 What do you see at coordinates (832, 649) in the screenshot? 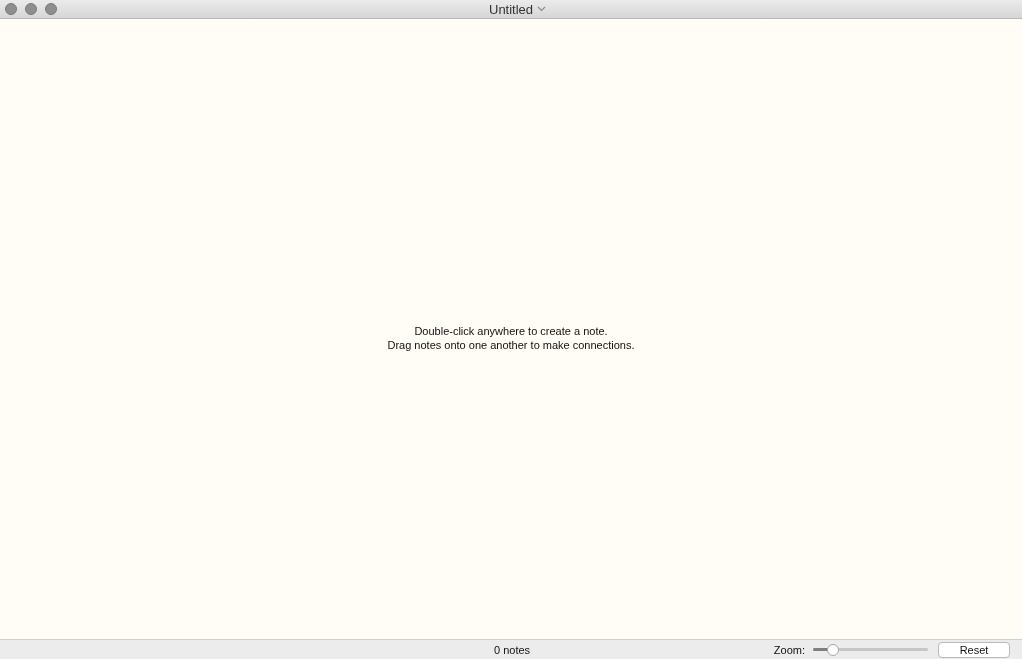
I see `slider-thumb` at bounding box center [832, 649].